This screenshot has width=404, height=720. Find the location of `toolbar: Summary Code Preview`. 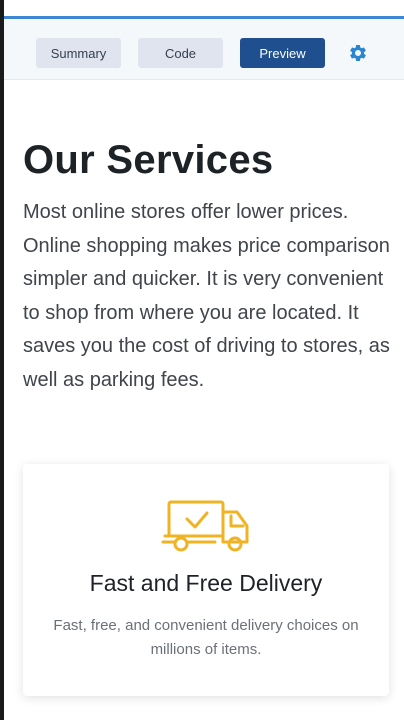

toolbar: Summary Code Preview is located at coordinates (204, 49).